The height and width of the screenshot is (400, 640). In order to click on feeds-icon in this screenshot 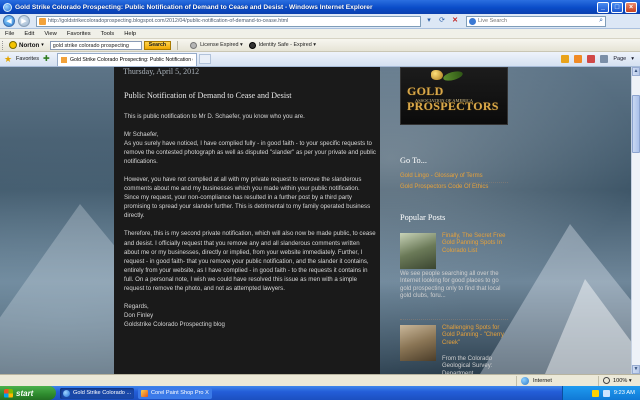, I will do `click(578, 59)`.